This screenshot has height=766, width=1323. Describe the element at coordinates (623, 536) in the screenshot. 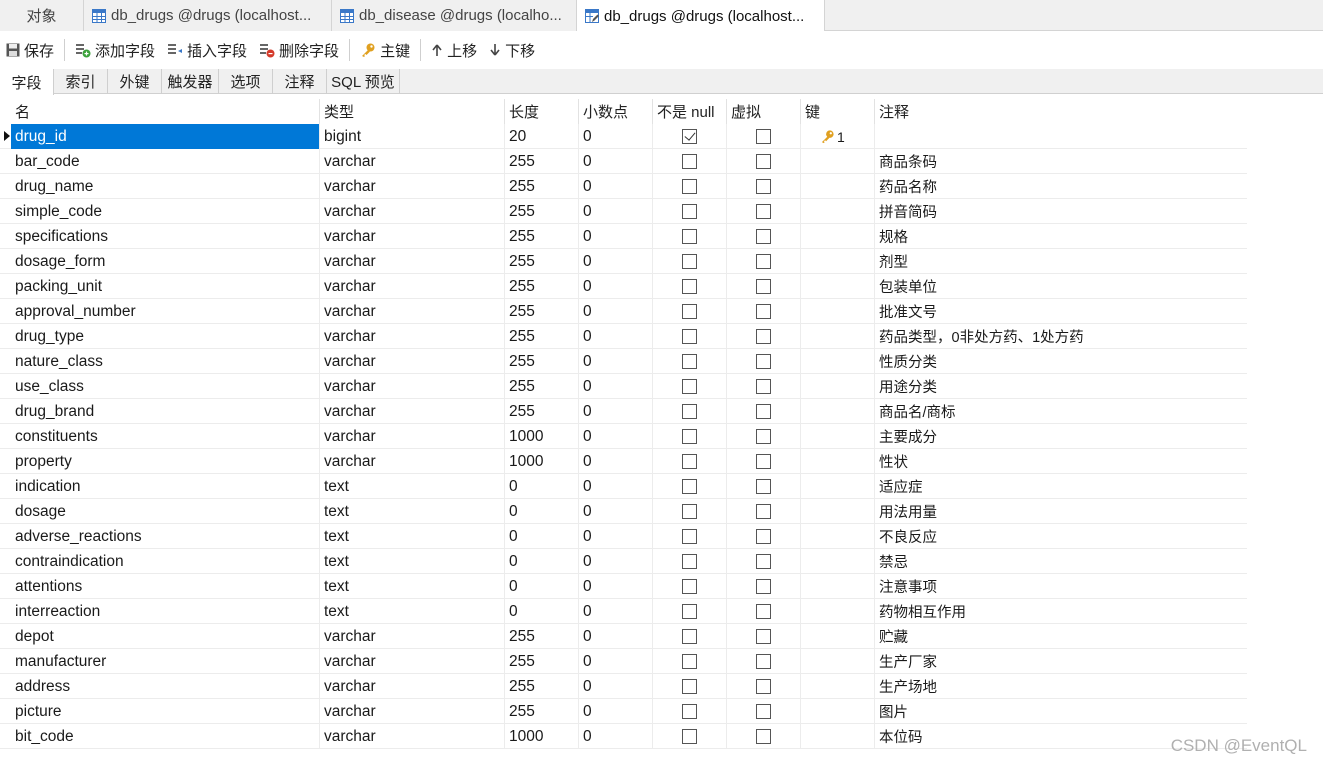

I see `table-row: adverse_reactions text 0 0 不良反应` at that location.